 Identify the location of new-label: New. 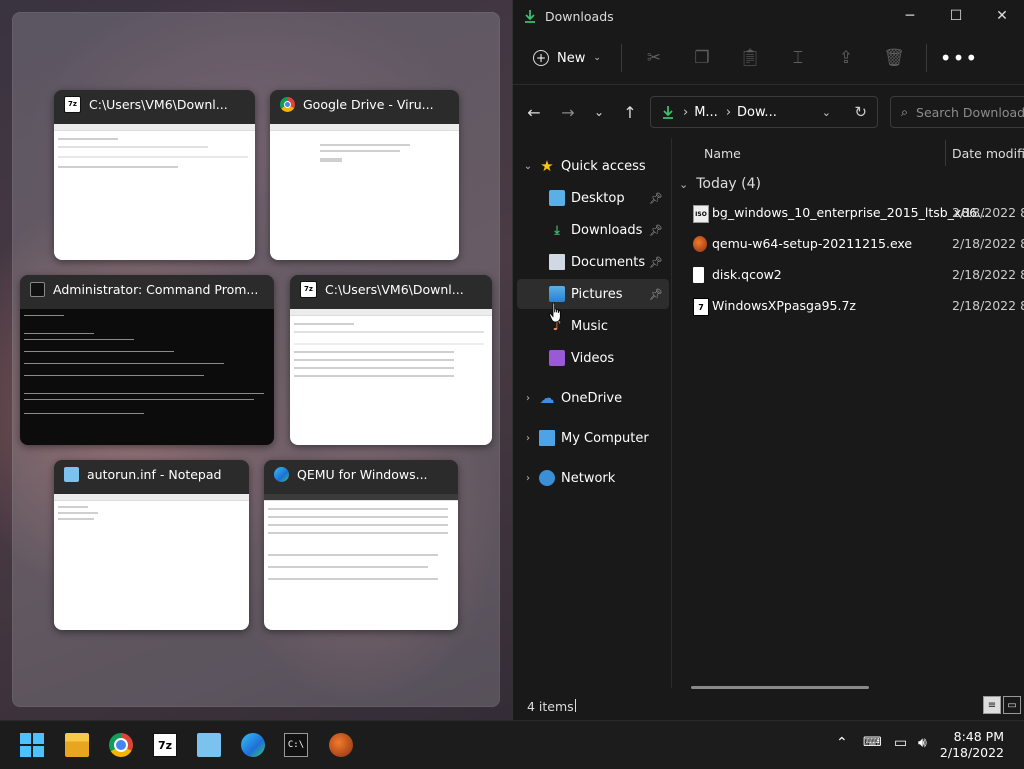
(571, 58).